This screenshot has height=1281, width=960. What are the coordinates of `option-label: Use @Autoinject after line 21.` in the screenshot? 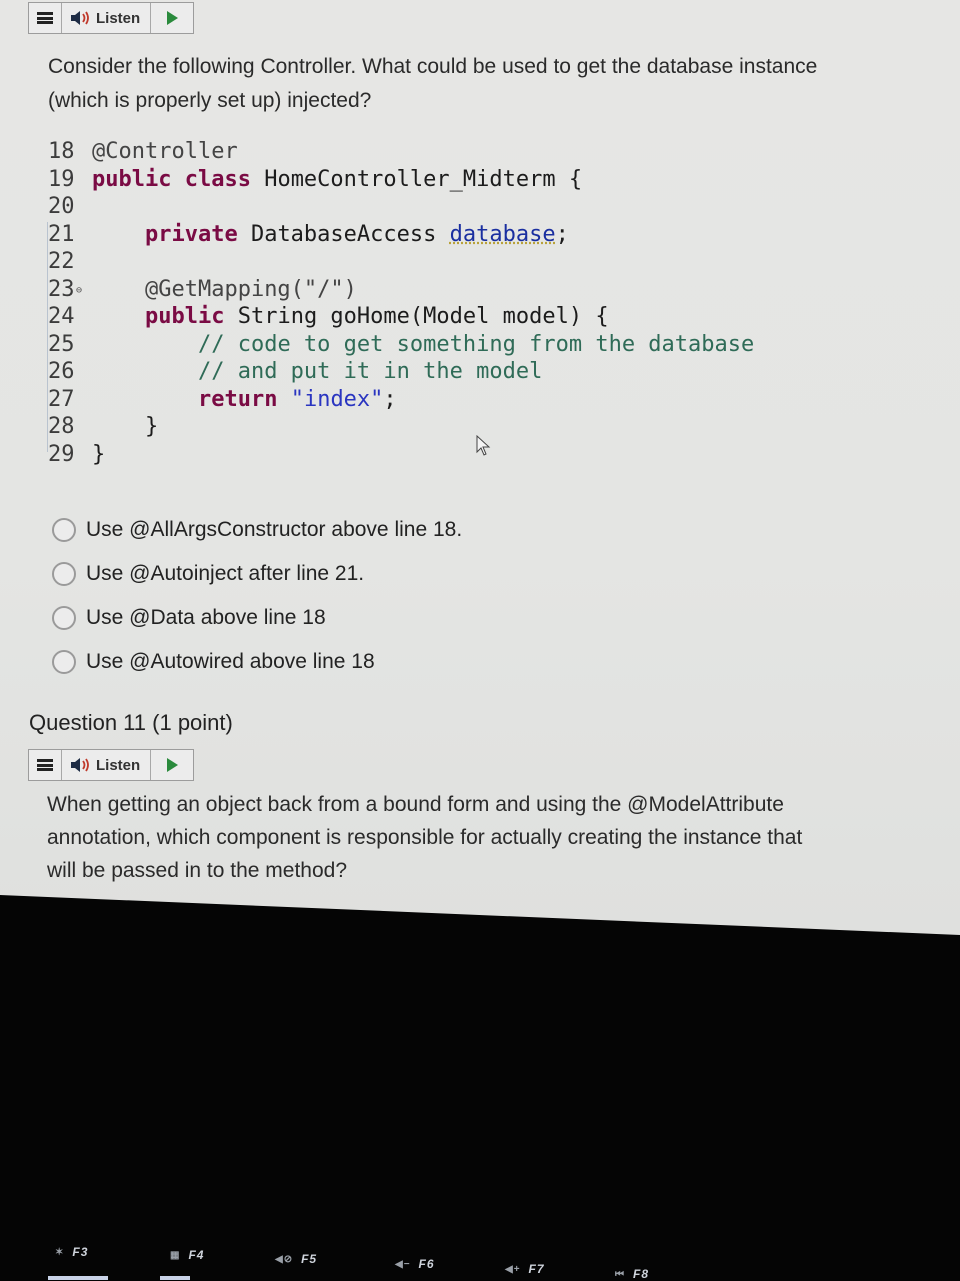 It's located at (225, 573).